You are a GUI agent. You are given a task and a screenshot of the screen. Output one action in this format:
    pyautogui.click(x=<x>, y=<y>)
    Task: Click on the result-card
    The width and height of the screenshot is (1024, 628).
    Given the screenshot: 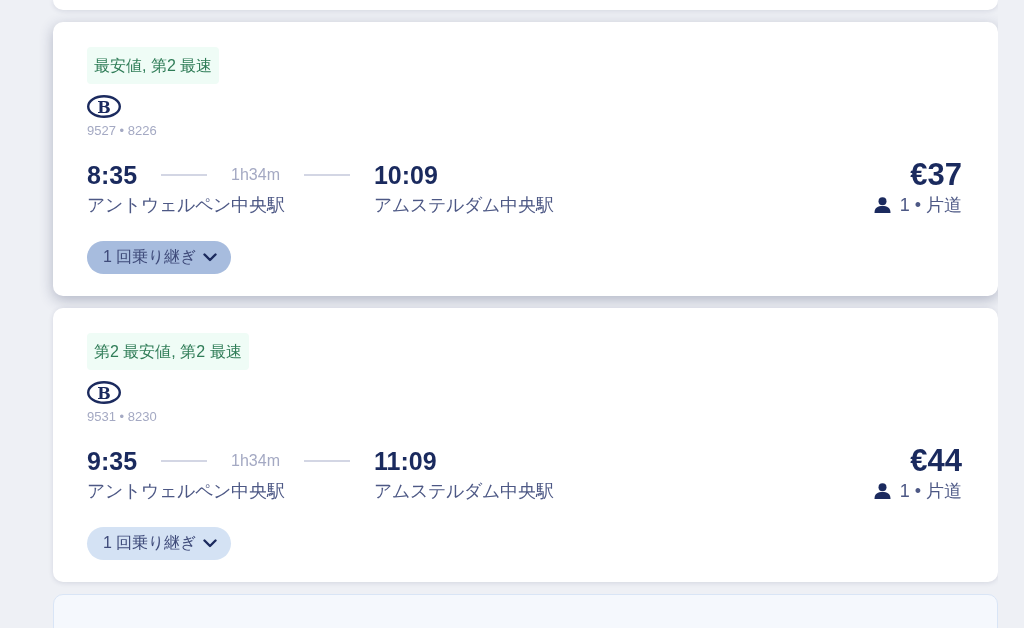 What is the action you would take?
    pyautogui.click(x=525, y=5)
    